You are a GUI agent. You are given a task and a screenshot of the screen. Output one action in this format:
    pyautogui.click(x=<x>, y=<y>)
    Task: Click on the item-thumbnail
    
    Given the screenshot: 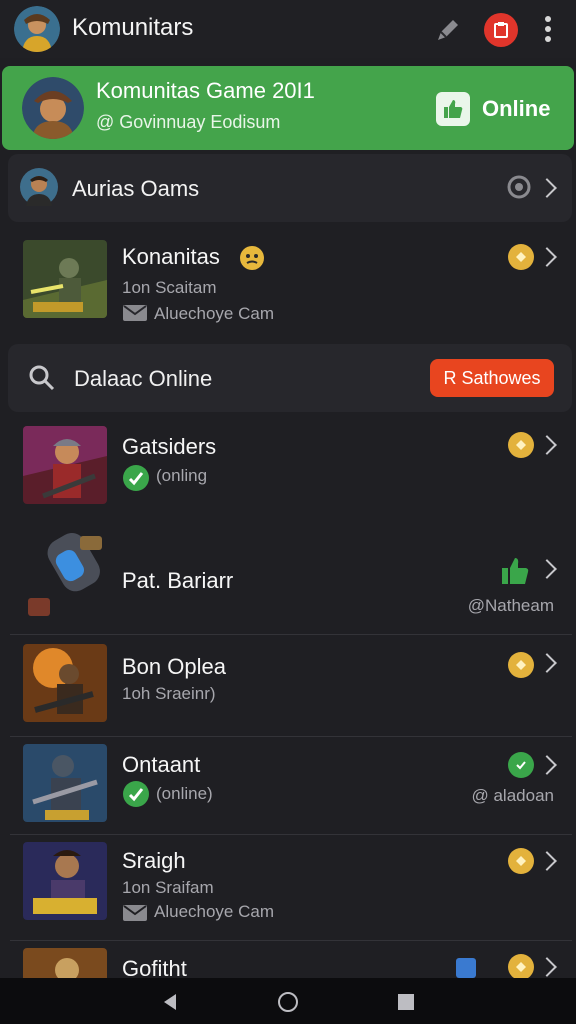 What is the action you would take?
    pyautogui.click(x=65, y=574)
    